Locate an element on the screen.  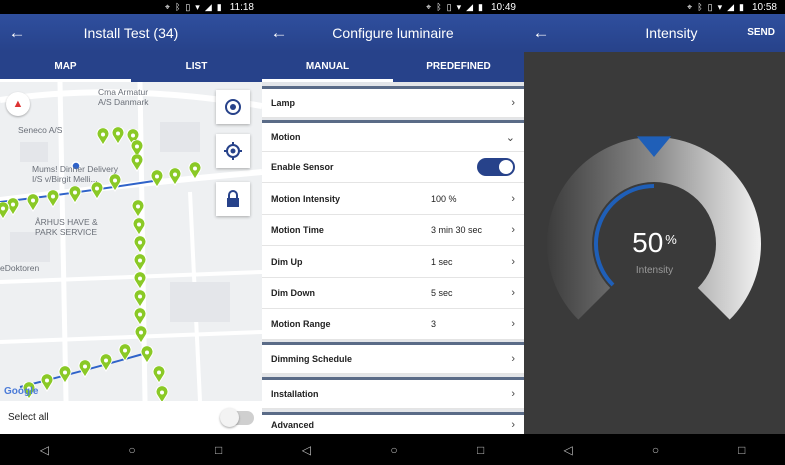
row-label: Installation is located at coordinates (295, 394).